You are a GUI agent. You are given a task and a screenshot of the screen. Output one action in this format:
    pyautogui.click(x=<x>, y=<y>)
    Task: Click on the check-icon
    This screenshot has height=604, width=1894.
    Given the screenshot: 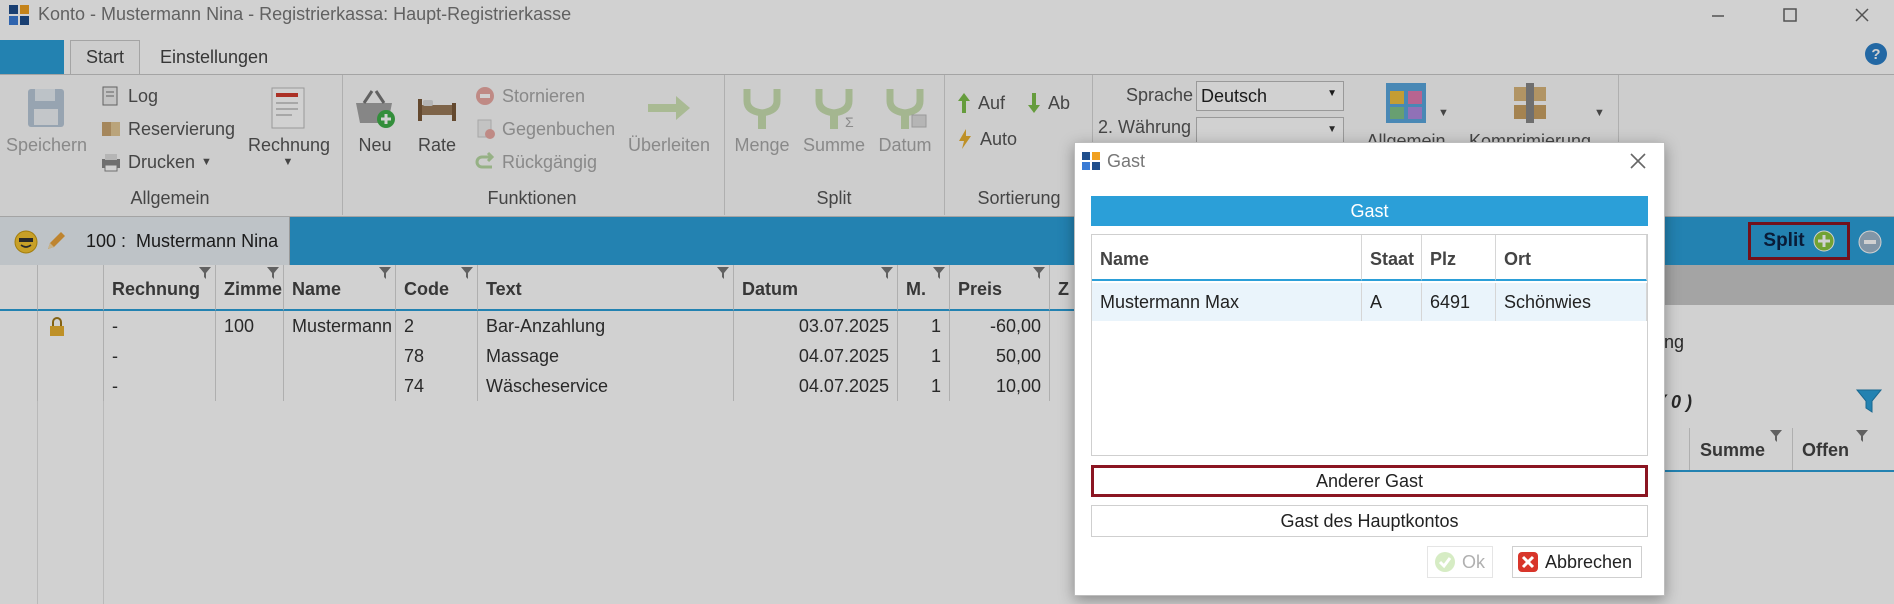 What is the action you would take?
    pyautogui.click(x=1445, y=562)
    